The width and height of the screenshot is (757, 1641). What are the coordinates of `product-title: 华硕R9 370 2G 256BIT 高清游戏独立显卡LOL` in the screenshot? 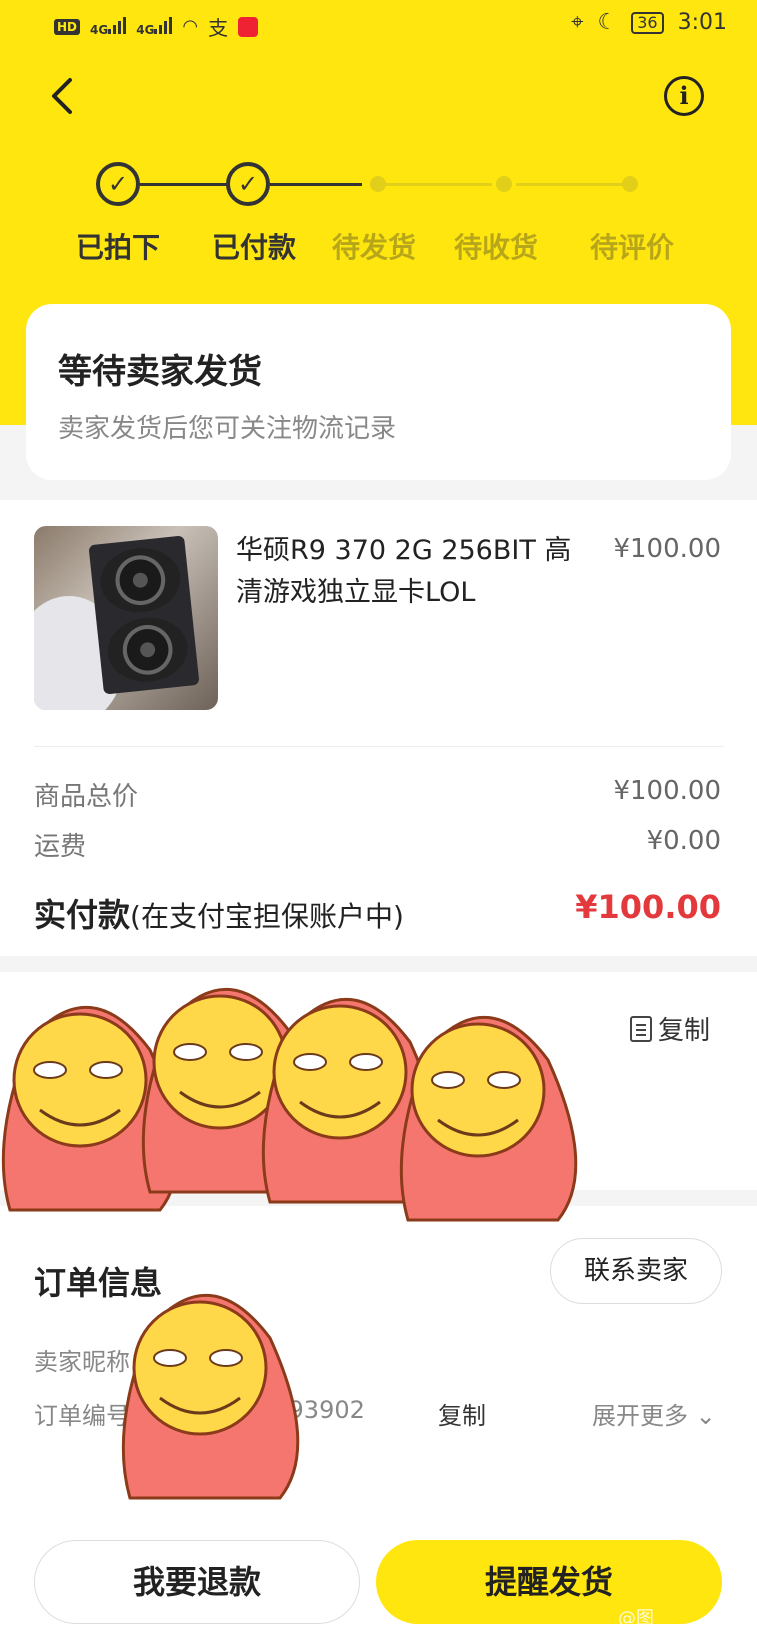 It's located at (406, 572).